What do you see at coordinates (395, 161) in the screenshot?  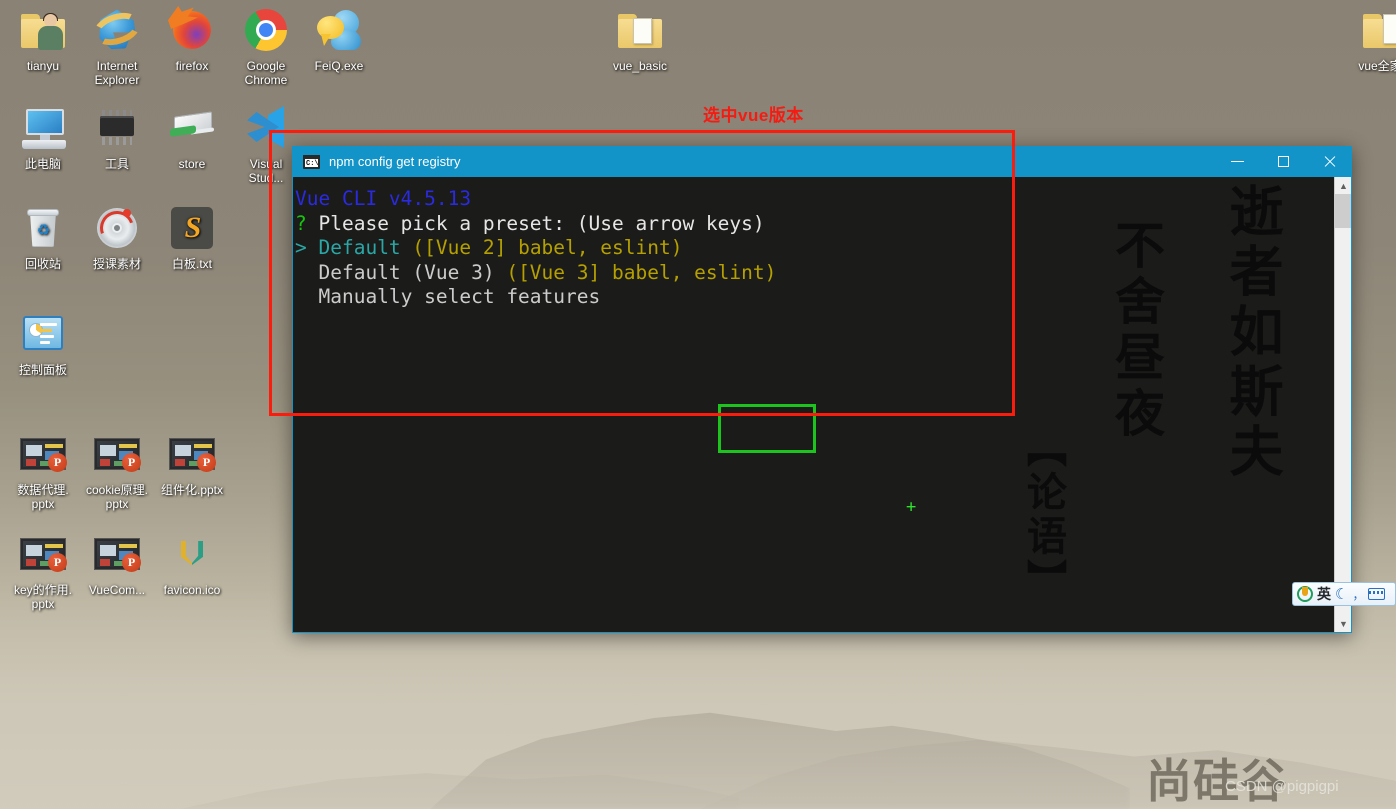 I see `terminal-title-text: npm config get registry` at bounding box center [395, 161].